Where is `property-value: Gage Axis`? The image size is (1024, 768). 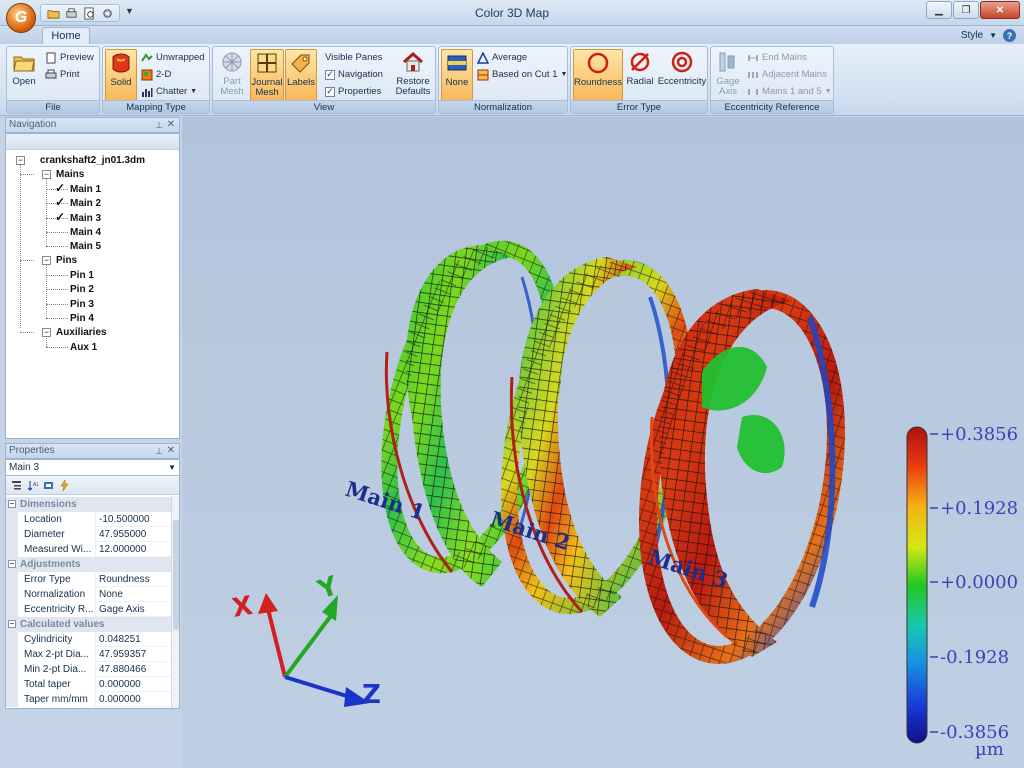
property-value: Gage Axis is located at coordinates (134, 609).